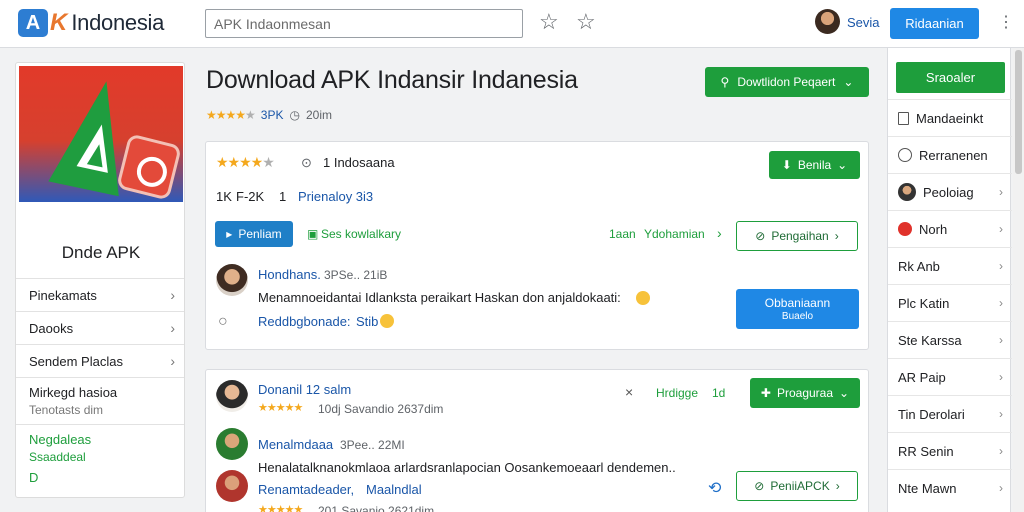  I want to click on pengaihan-button: ⊘ Pengaihan ›, so click(797, 236).